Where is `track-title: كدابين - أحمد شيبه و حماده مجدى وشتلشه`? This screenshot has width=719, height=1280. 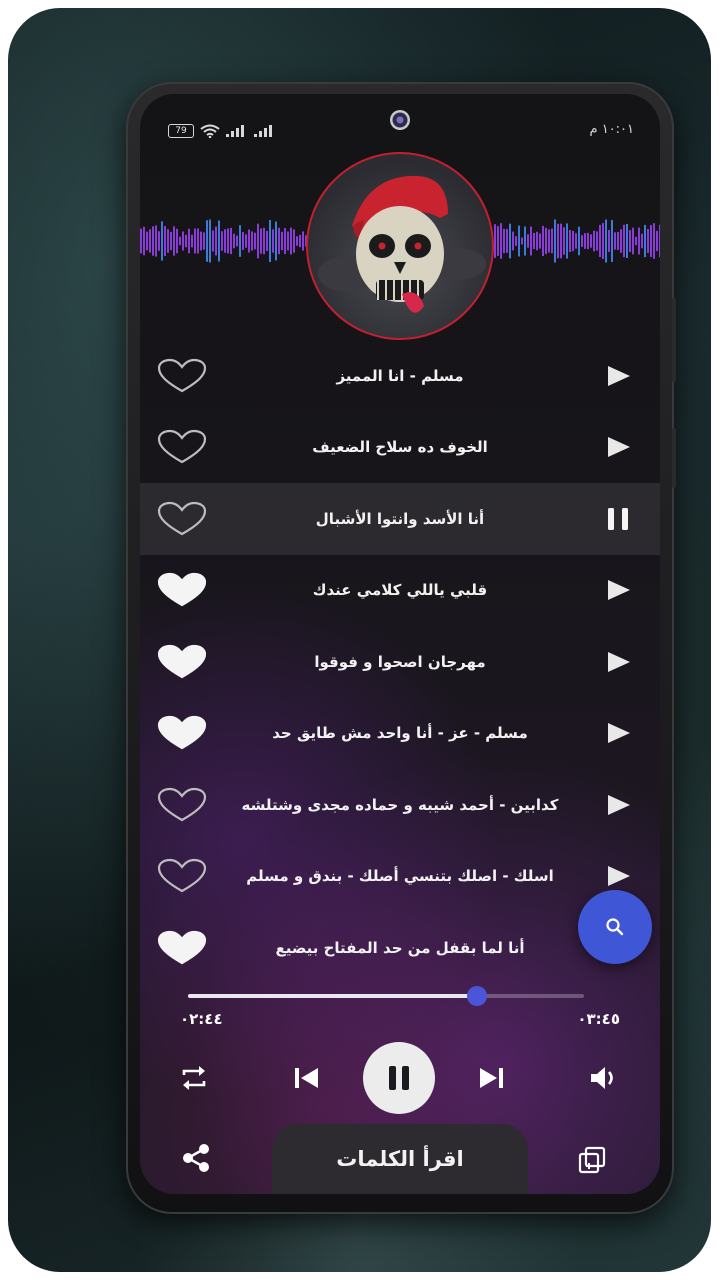
track-title: كدابين - أحمد شيبه و حماده مجدى وشتلشه is located at coordinates (400, 804).